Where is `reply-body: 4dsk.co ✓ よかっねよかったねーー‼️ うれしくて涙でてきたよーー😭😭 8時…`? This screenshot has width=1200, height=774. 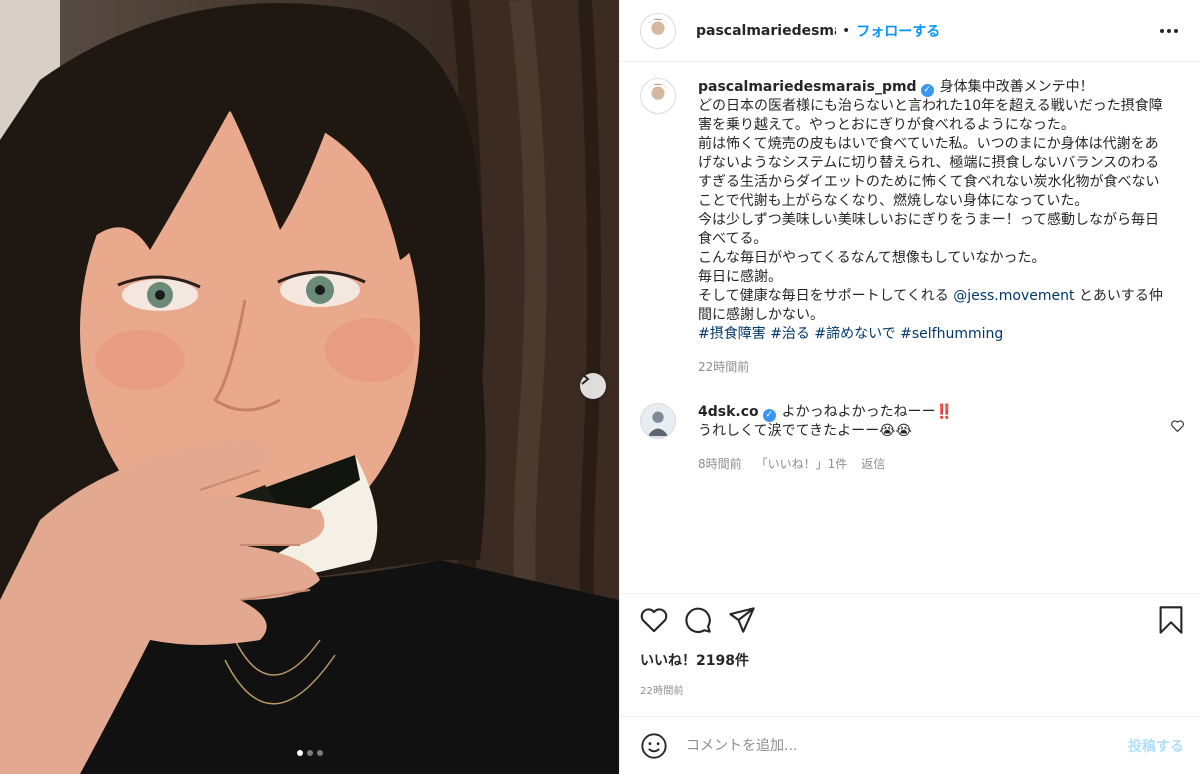 reply-body: 4dsk.co ✓ よかっねよかったねーー‼️ うれしくて涙でてきたよーー😭😭 8時… is located at coordinates (825, 438).